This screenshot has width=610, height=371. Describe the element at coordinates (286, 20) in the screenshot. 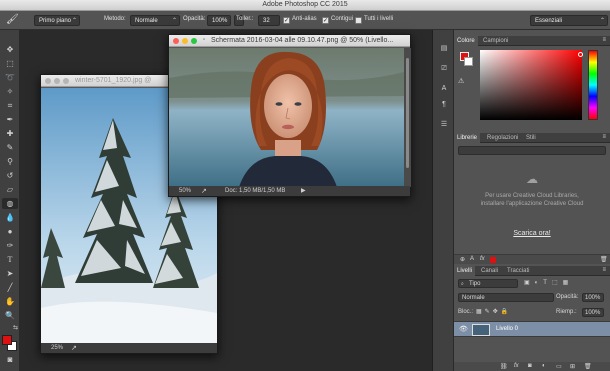

I see `antialias-checkbox: ✓` at that location.